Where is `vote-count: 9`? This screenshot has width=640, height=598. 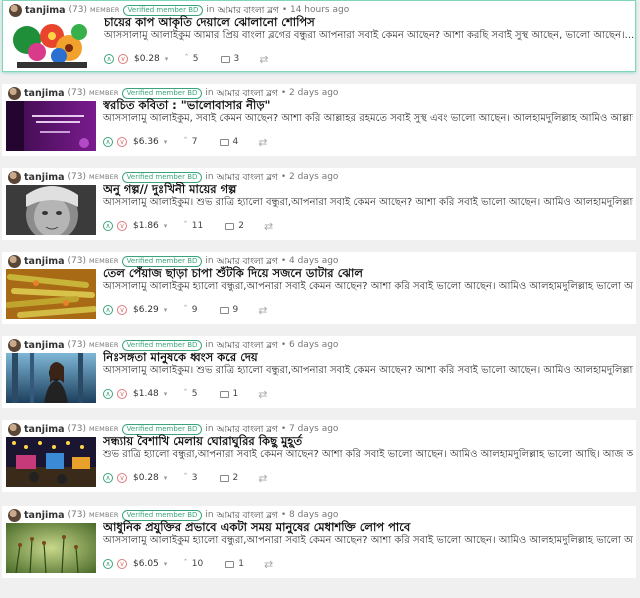 vote-count: 9 is located at coordinates (195, 310).